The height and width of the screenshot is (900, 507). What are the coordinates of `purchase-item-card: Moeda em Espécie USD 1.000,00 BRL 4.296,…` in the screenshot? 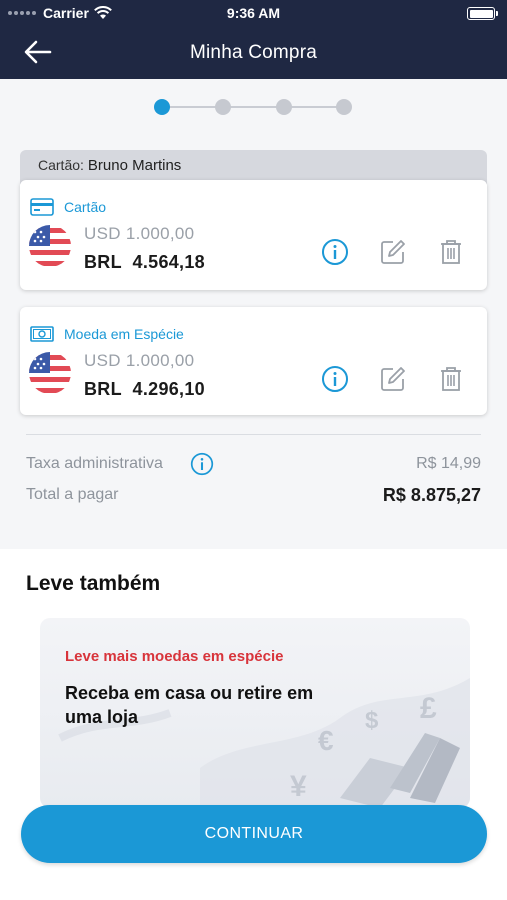 It's located at (253, 361).